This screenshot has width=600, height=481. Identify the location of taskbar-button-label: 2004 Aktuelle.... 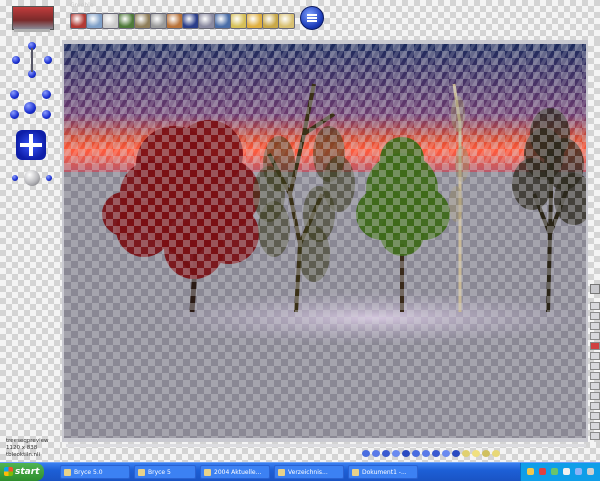
(238, 472).